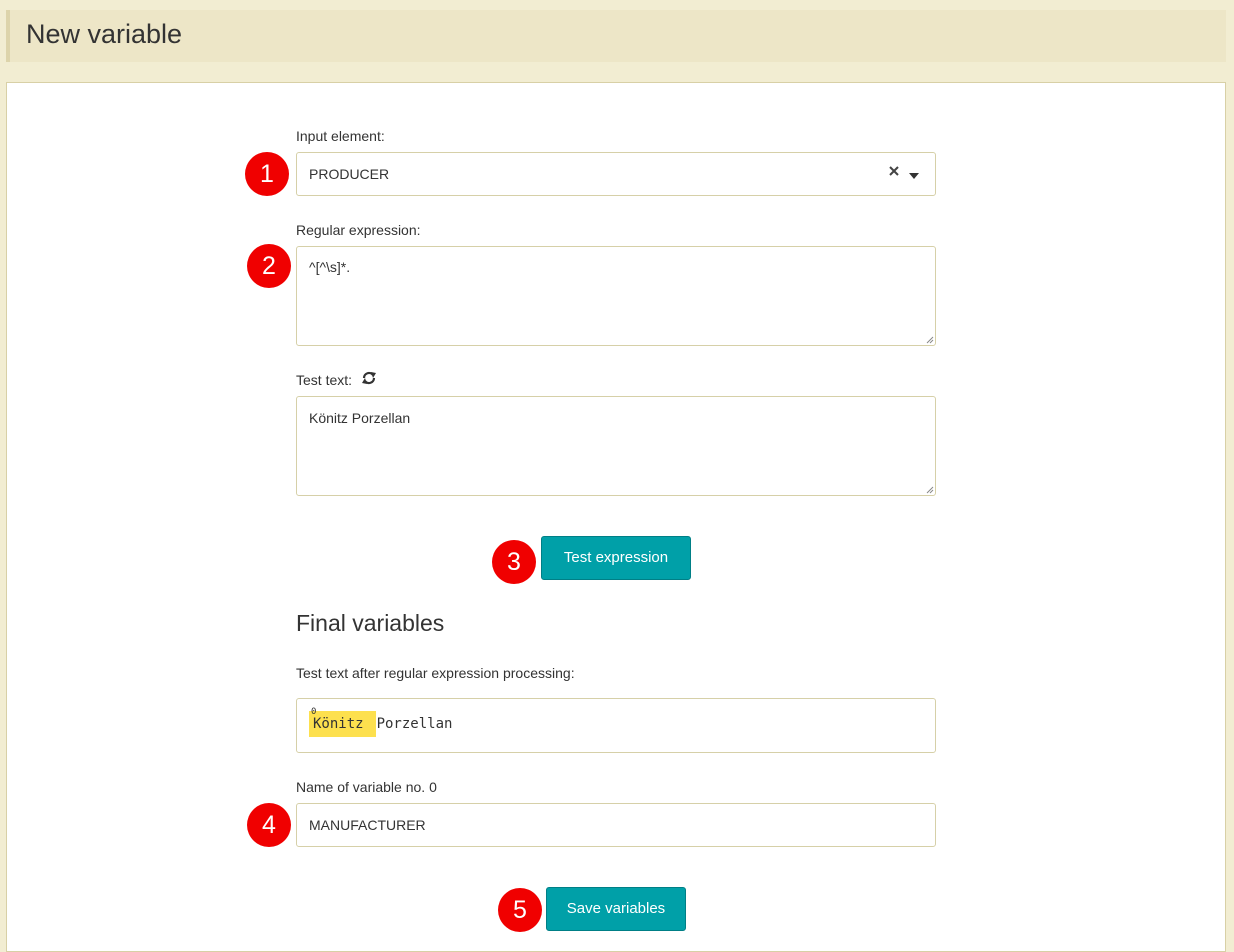 This screenshot has height=952, width=1234. Describe the element at coordinates (616, 296) in the screenshot. I see `regex-textarea: ^[^\s]*.` at that location.